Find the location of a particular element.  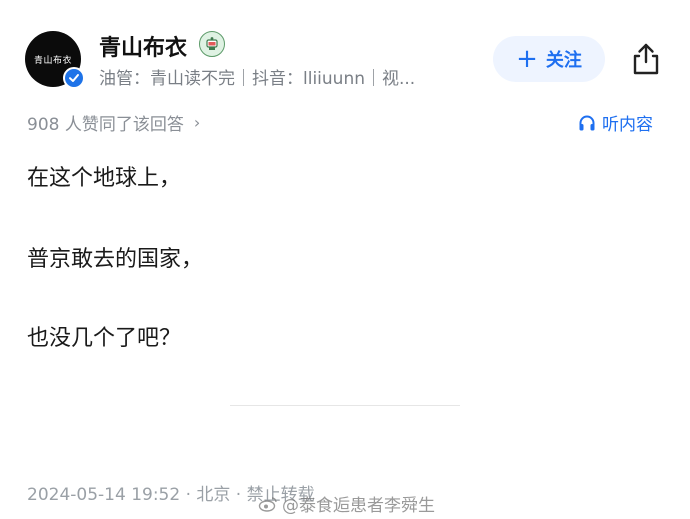

verified-check-icon is located at coordinates (74, 78).